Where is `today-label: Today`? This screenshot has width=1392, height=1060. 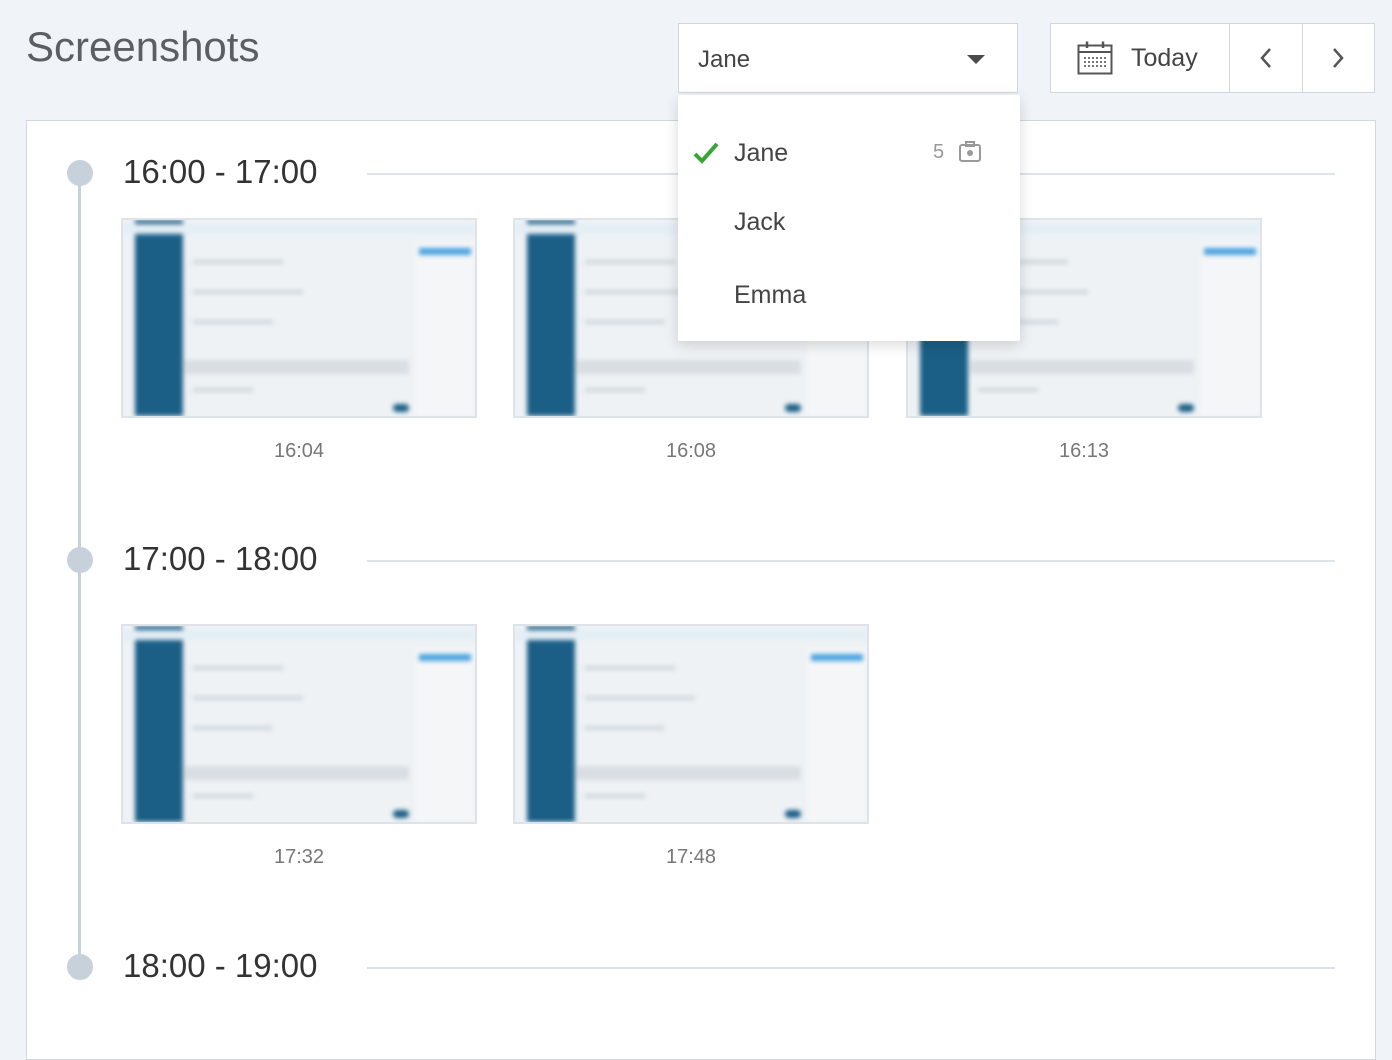
today-label: Today is located at coordinates (1164, 58).